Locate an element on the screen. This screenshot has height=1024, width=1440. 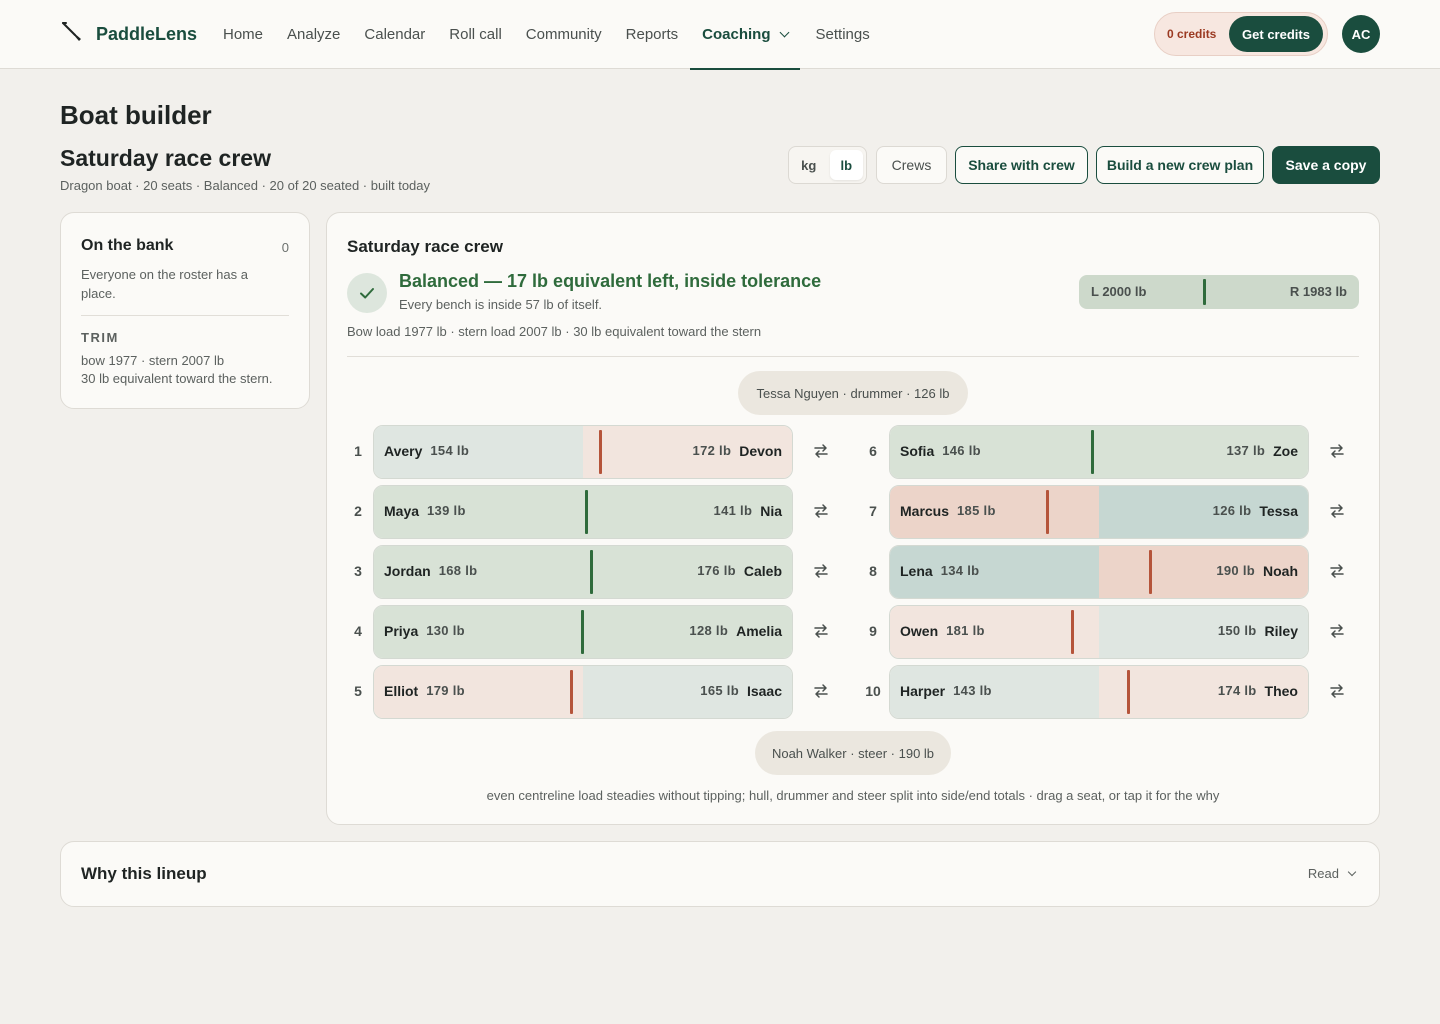
bench-number: 8 is located at coordinates (873, 571).